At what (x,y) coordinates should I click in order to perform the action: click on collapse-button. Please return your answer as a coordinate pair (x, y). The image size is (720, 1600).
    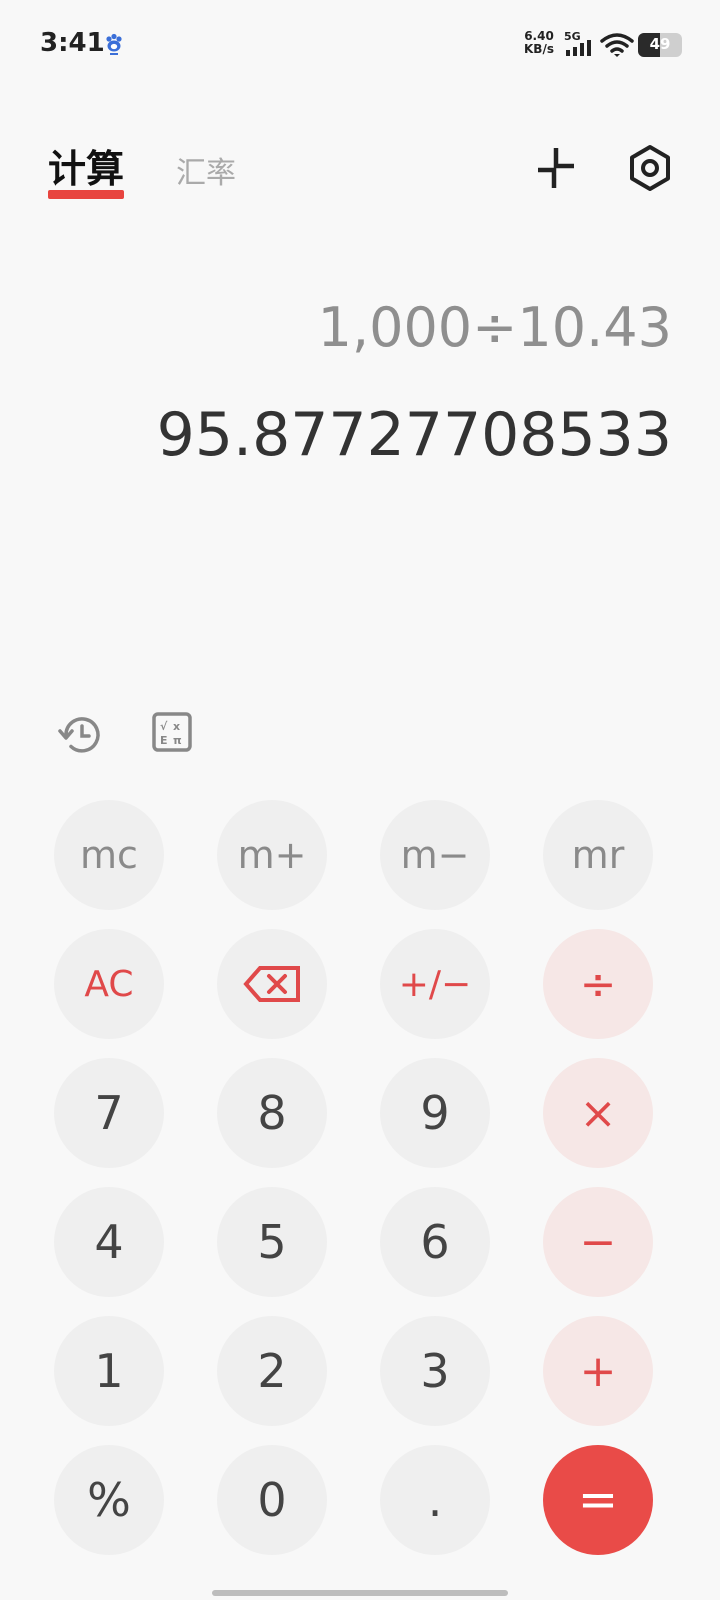
    Looking at the image, I should click on (556, 168).